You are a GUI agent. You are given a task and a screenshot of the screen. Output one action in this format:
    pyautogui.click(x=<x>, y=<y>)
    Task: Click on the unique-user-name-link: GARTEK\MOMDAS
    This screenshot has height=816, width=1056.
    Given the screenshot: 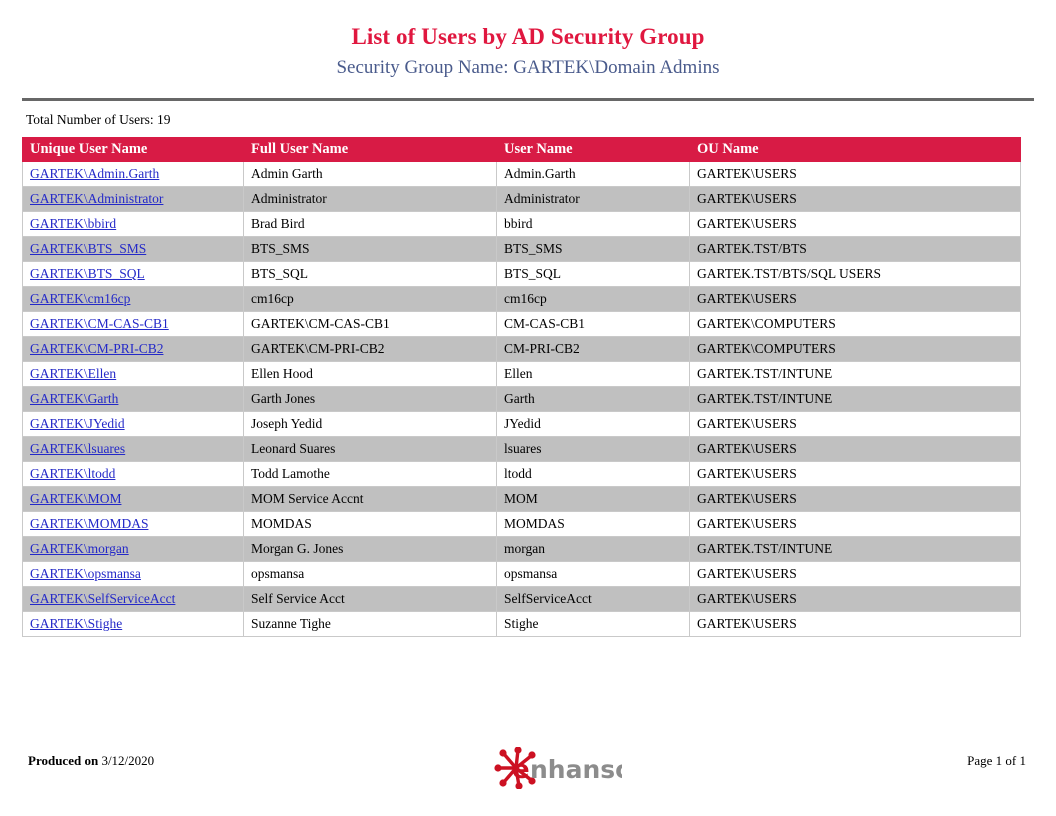 What is the action you would take?
    pyautogui.click(x=89, y=523)
    